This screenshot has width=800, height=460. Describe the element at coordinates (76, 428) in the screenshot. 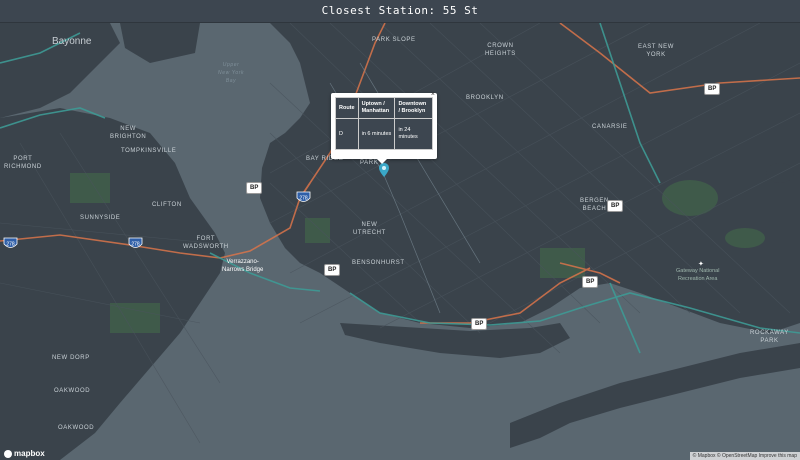

I see `label-oakwood-2: OAKWOOD` at that location.